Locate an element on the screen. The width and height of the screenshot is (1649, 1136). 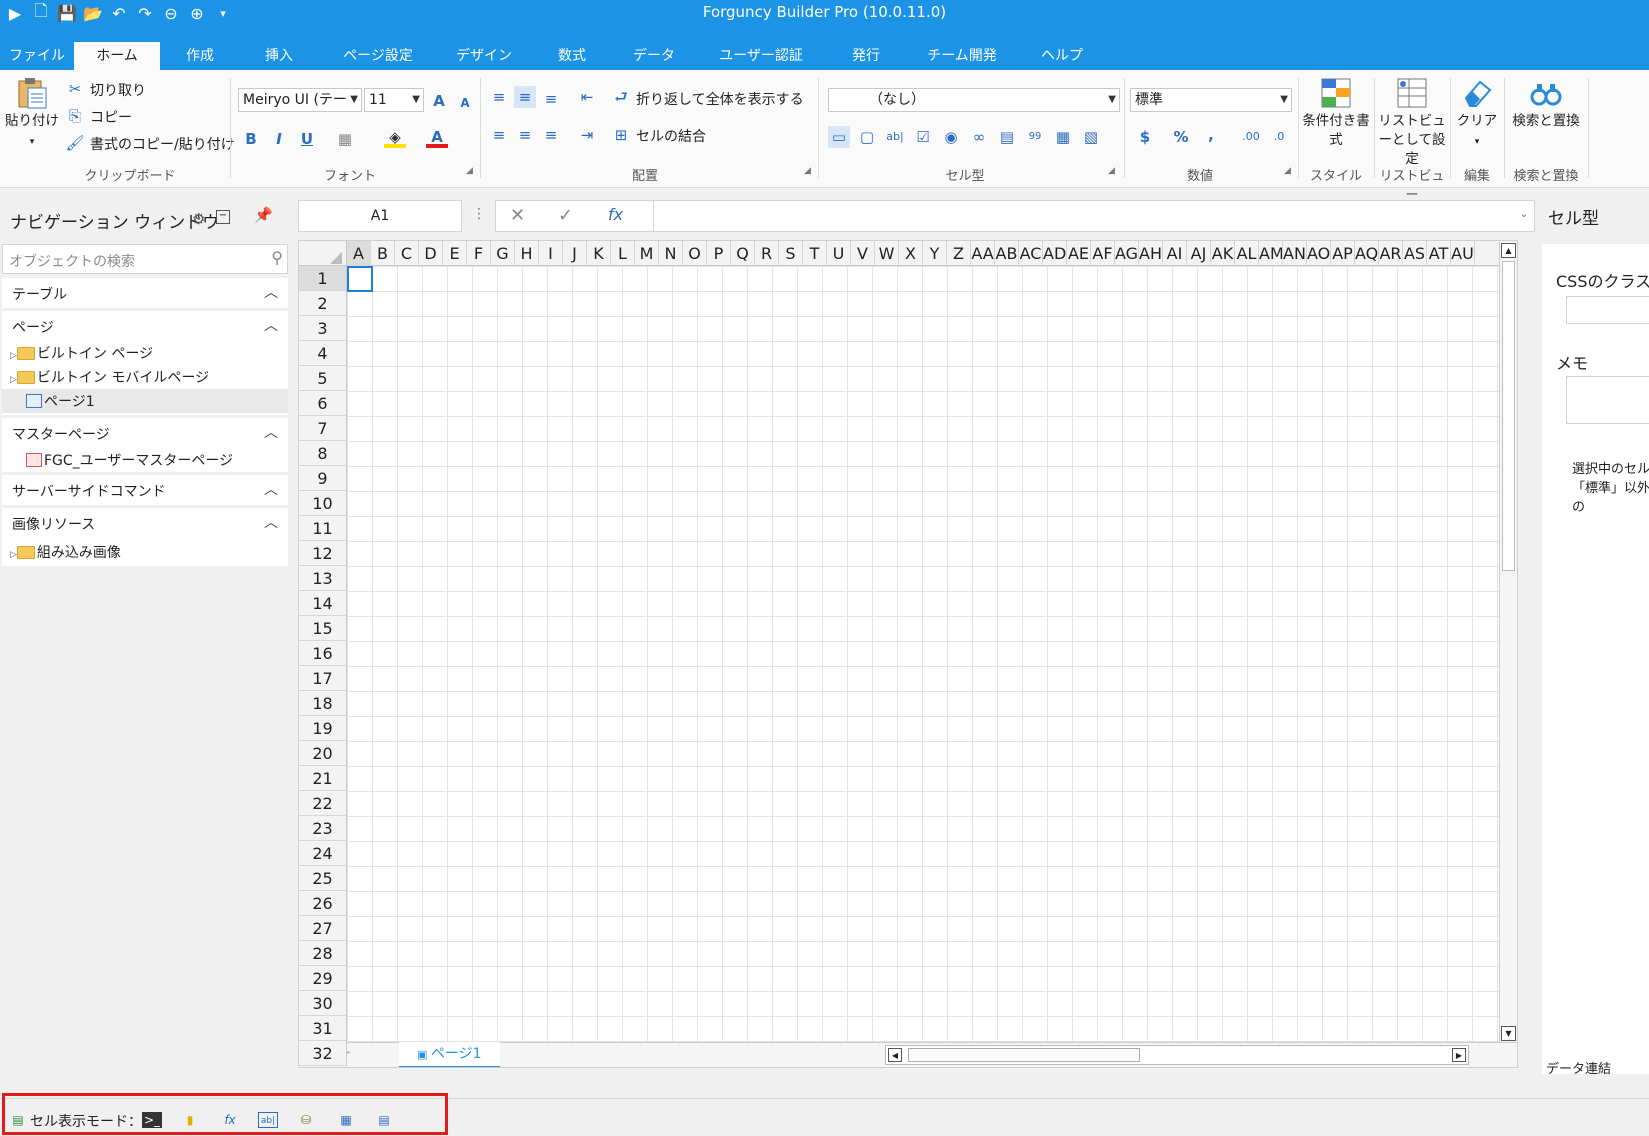
tab-file: ファイル is located at coordinates (37, 56).